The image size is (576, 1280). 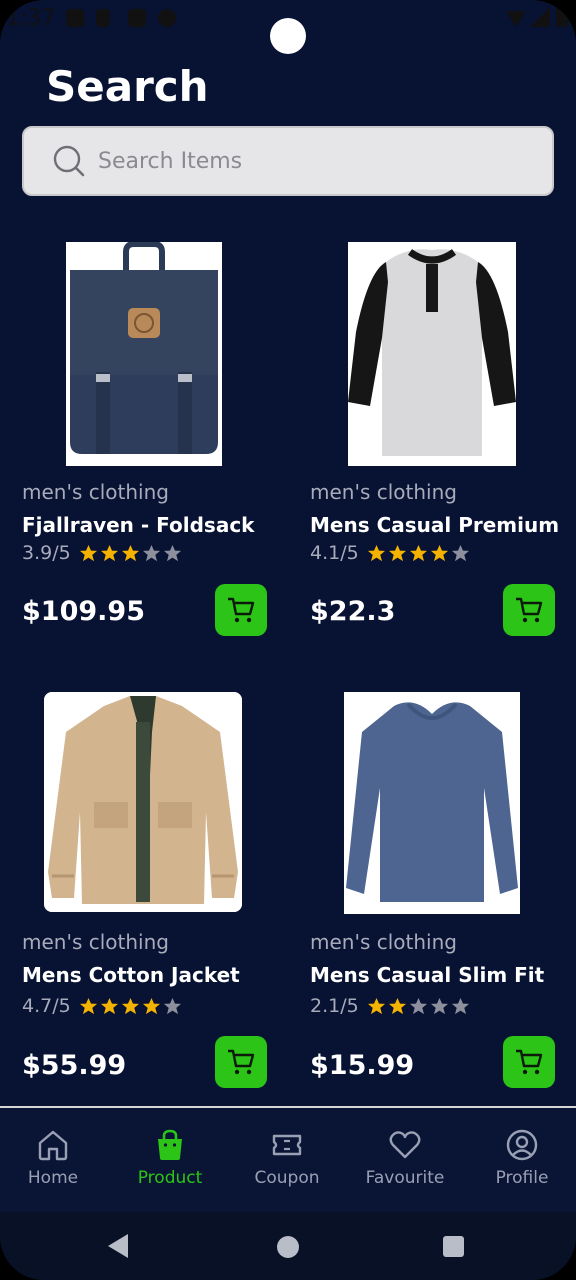 What do you see at coordinates (103, 18) in the screenshot?
I see `notification-status-icon` at bounding box center [103, 18].